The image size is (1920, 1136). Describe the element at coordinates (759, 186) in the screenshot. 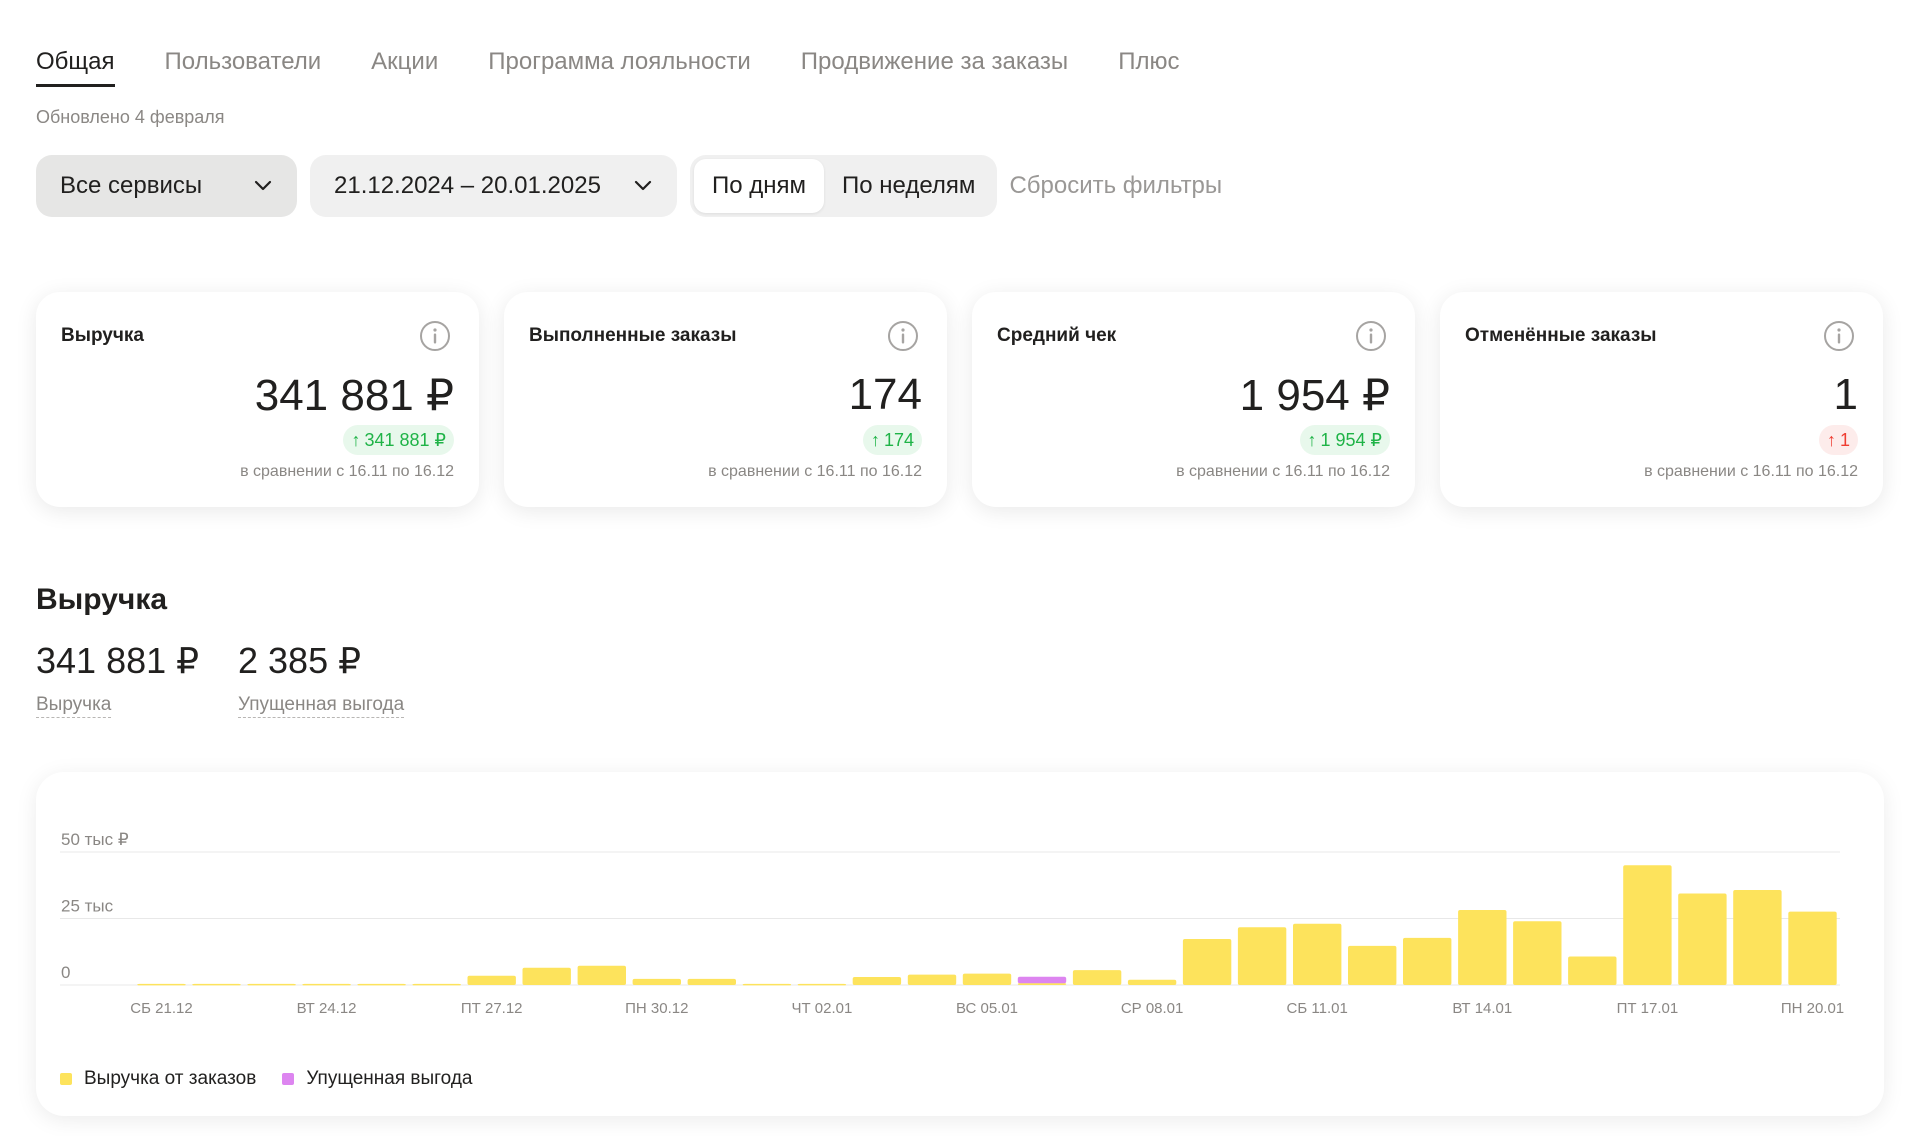

I see `by-days-option: По дням` at that location.